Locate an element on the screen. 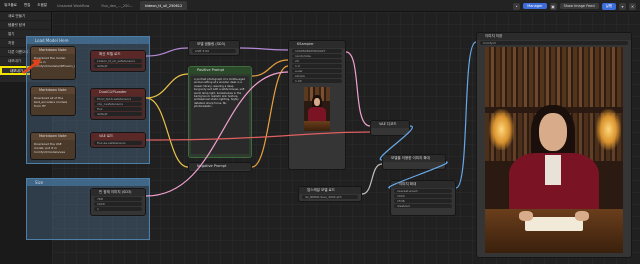 The width and height of the screenshot is (640, 264). menu-edit: 편집 is located at coordinates (27, 5).